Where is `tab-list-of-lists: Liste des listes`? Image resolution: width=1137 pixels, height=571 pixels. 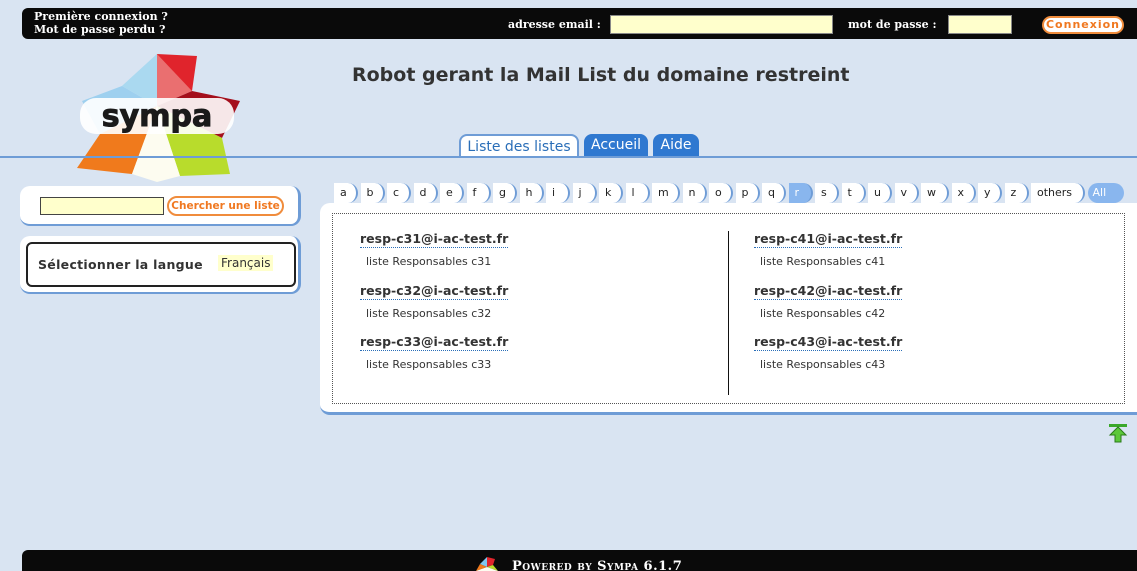 tab-list-of-lists: Liste des listes is located at coordinates (519, 145).